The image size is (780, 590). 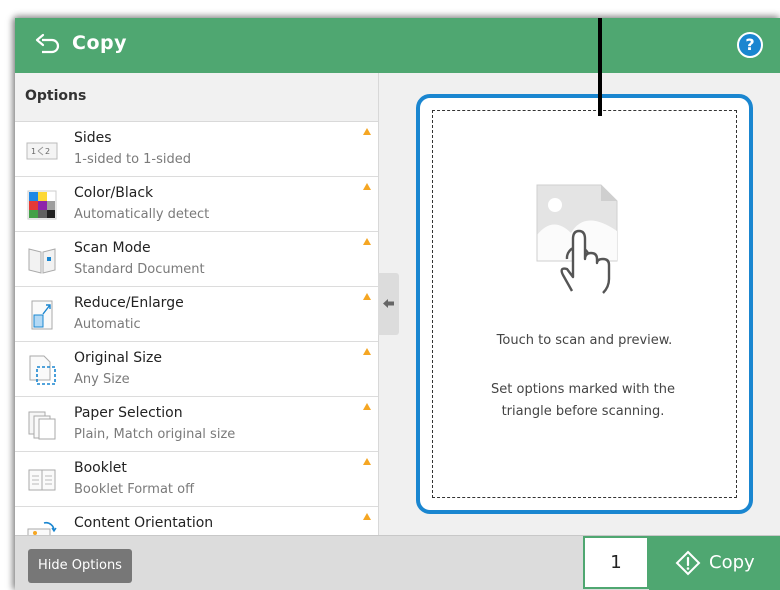 I want to click on option-booklet: Booklet Booklet Format off, so click(x=196, y=479).